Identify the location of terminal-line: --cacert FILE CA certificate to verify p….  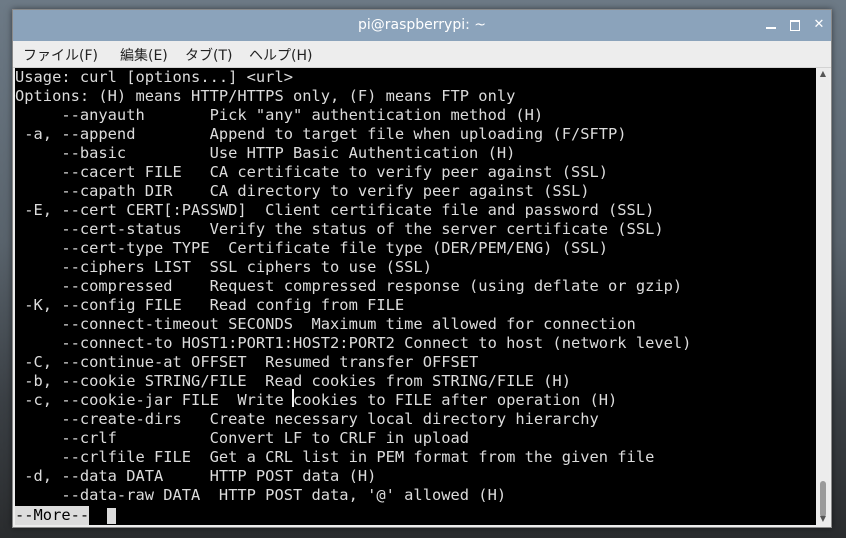
(312, 172).